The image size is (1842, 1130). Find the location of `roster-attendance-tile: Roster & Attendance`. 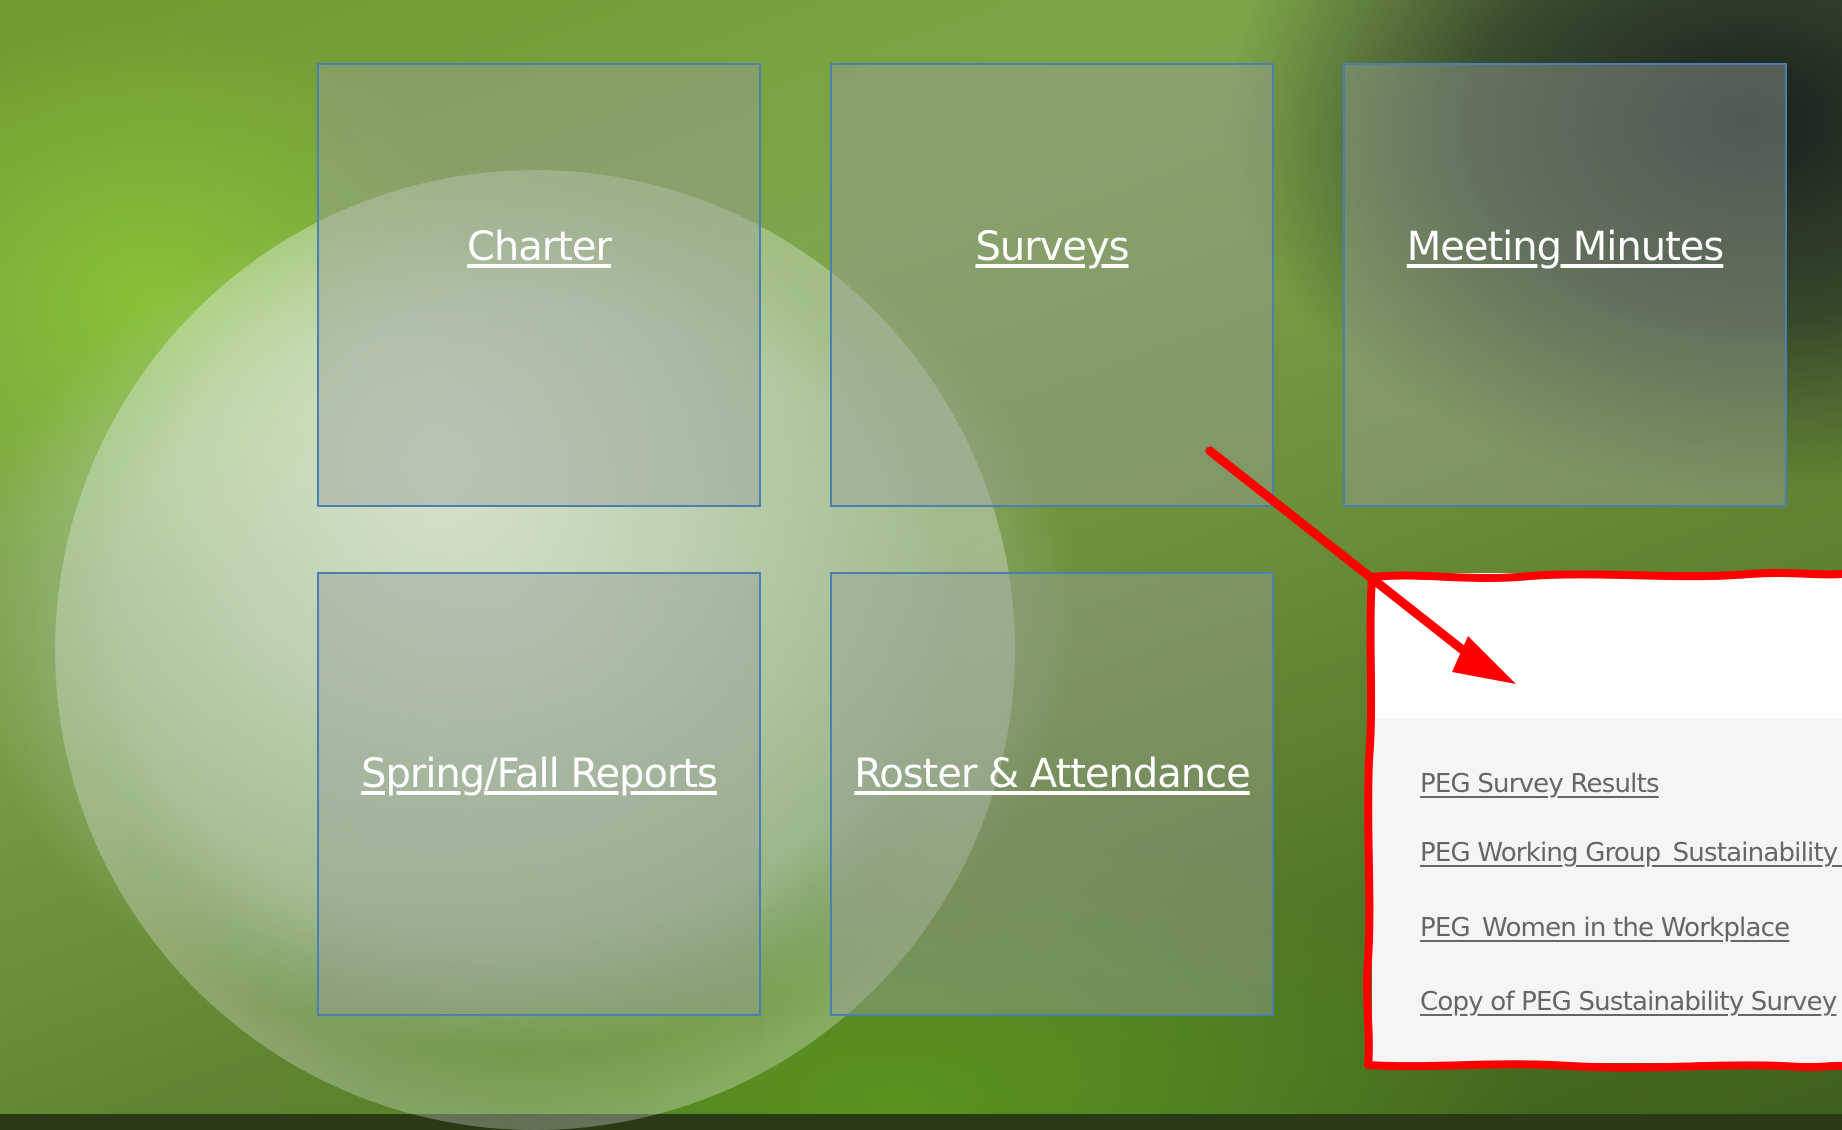

roster-attendance-tile: Roster & Attendance is located at coordinates (1052, 794).